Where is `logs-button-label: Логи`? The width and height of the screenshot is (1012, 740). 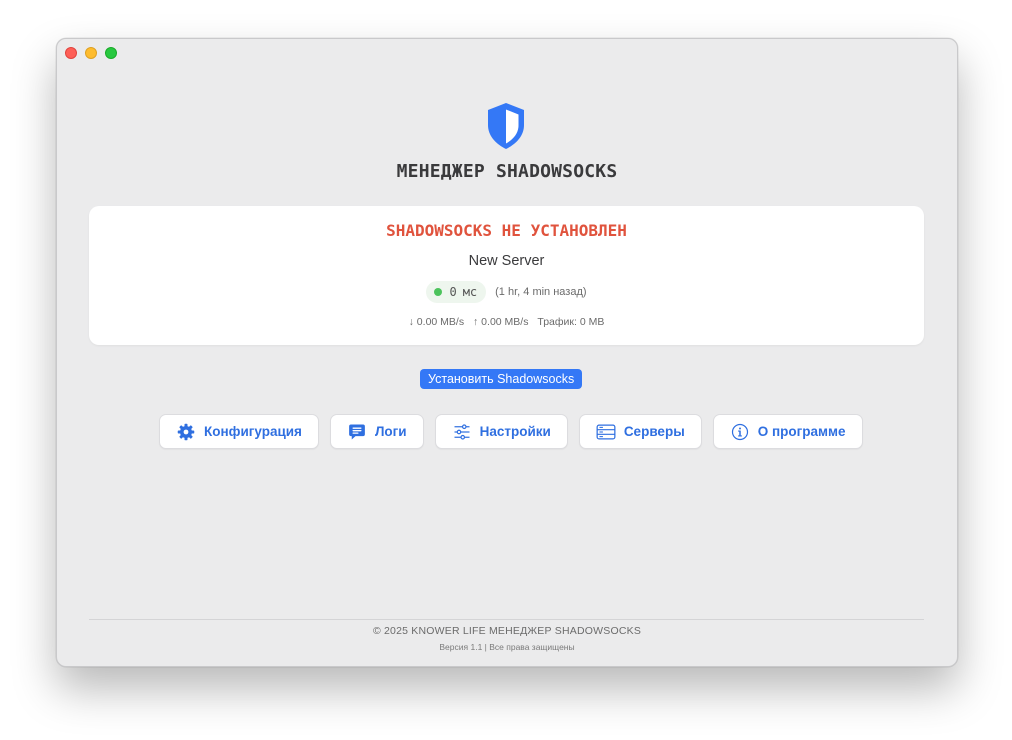
logs-button-label: Логи is located at coordinates (390, 431).